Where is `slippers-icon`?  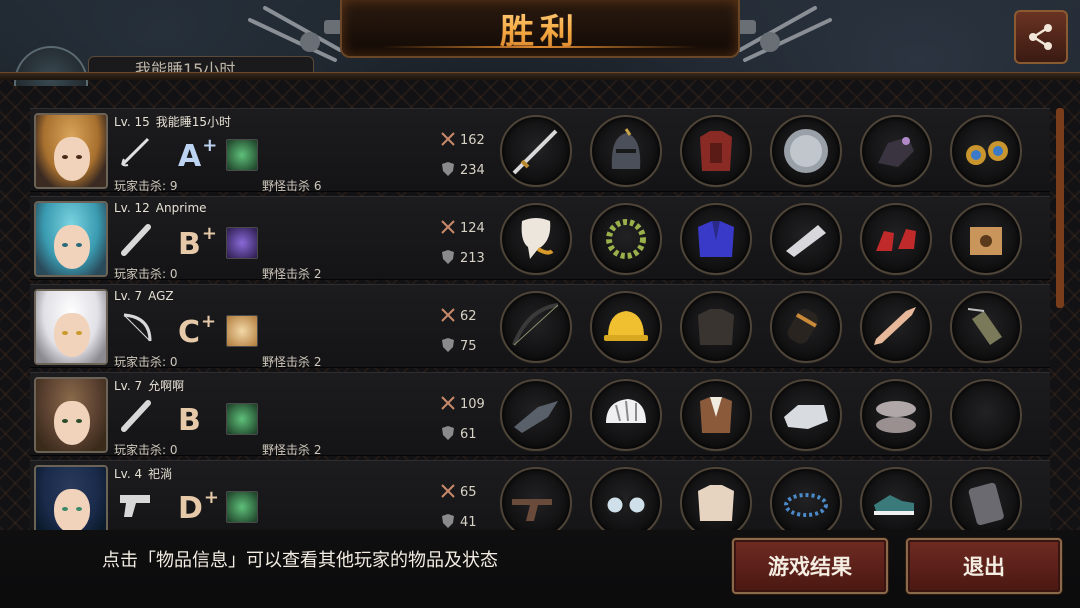
slippers-icon is located at coordinates (896, 417).